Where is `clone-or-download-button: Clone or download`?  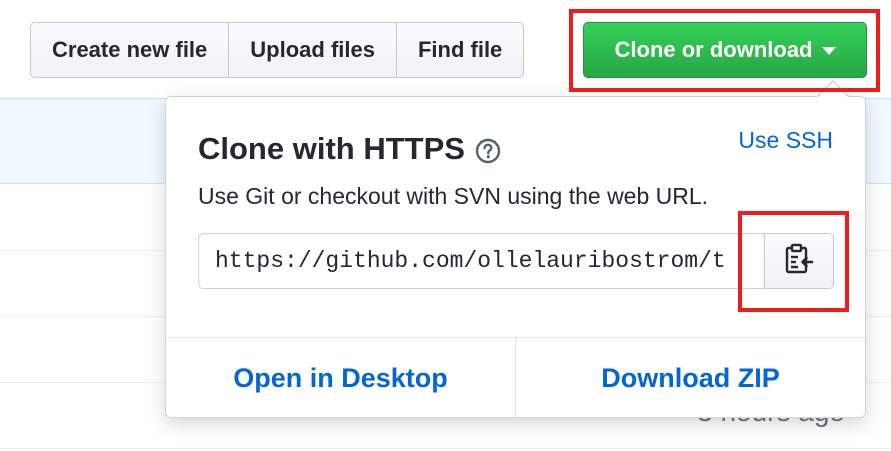
clone-or-download-button: Clone or download is located at coordinates (725, 50).